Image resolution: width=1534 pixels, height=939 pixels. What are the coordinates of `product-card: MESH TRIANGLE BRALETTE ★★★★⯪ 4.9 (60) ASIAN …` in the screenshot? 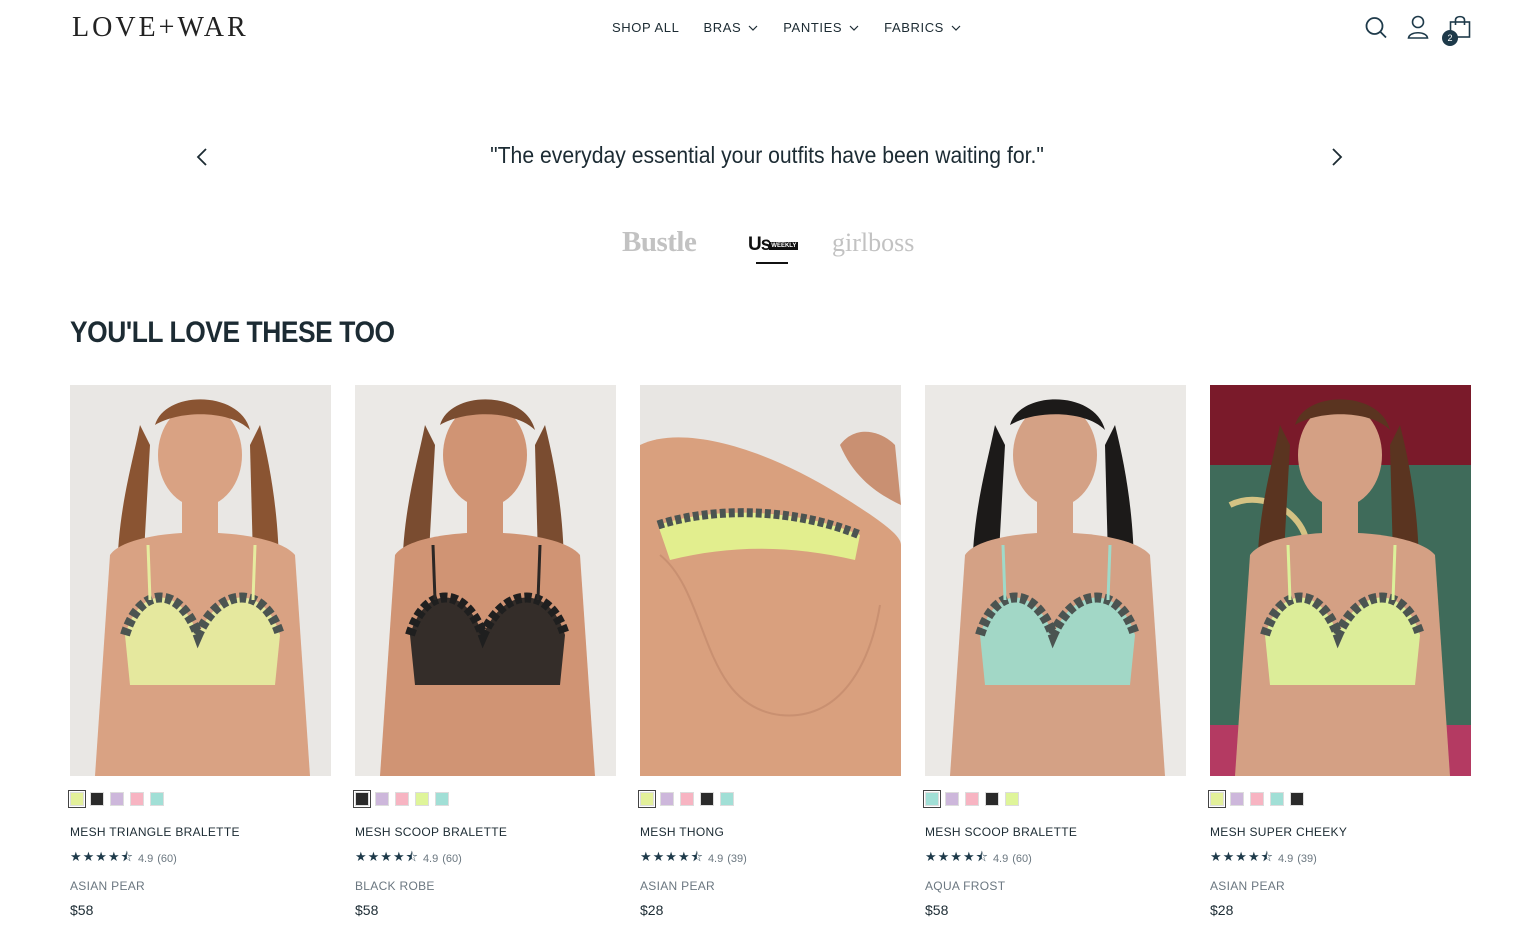 It's located at (199, 655).